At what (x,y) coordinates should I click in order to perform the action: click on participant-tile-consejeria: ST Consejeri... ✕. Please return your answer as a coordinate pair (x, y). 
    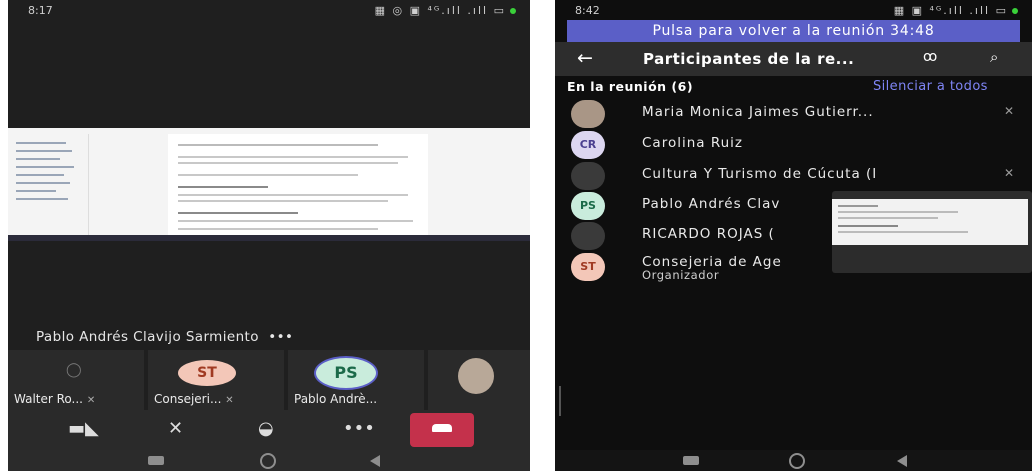
    Looking at the image, I should click on (216, 380).